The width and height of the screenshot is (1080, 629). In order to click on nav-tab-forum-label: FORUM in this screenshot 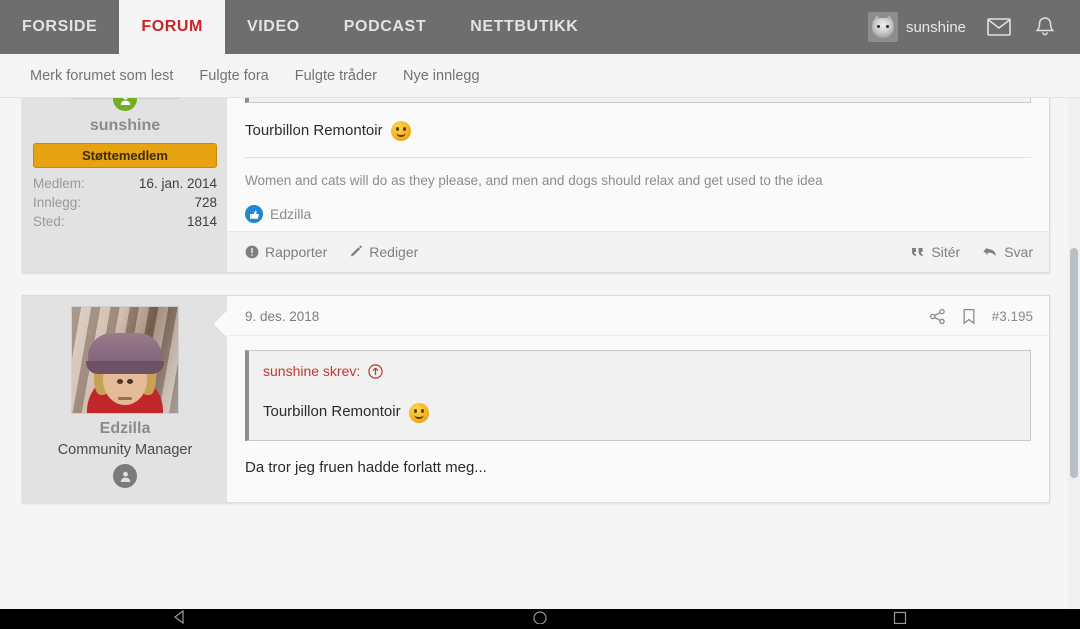, I will do `click(172, 26)`.